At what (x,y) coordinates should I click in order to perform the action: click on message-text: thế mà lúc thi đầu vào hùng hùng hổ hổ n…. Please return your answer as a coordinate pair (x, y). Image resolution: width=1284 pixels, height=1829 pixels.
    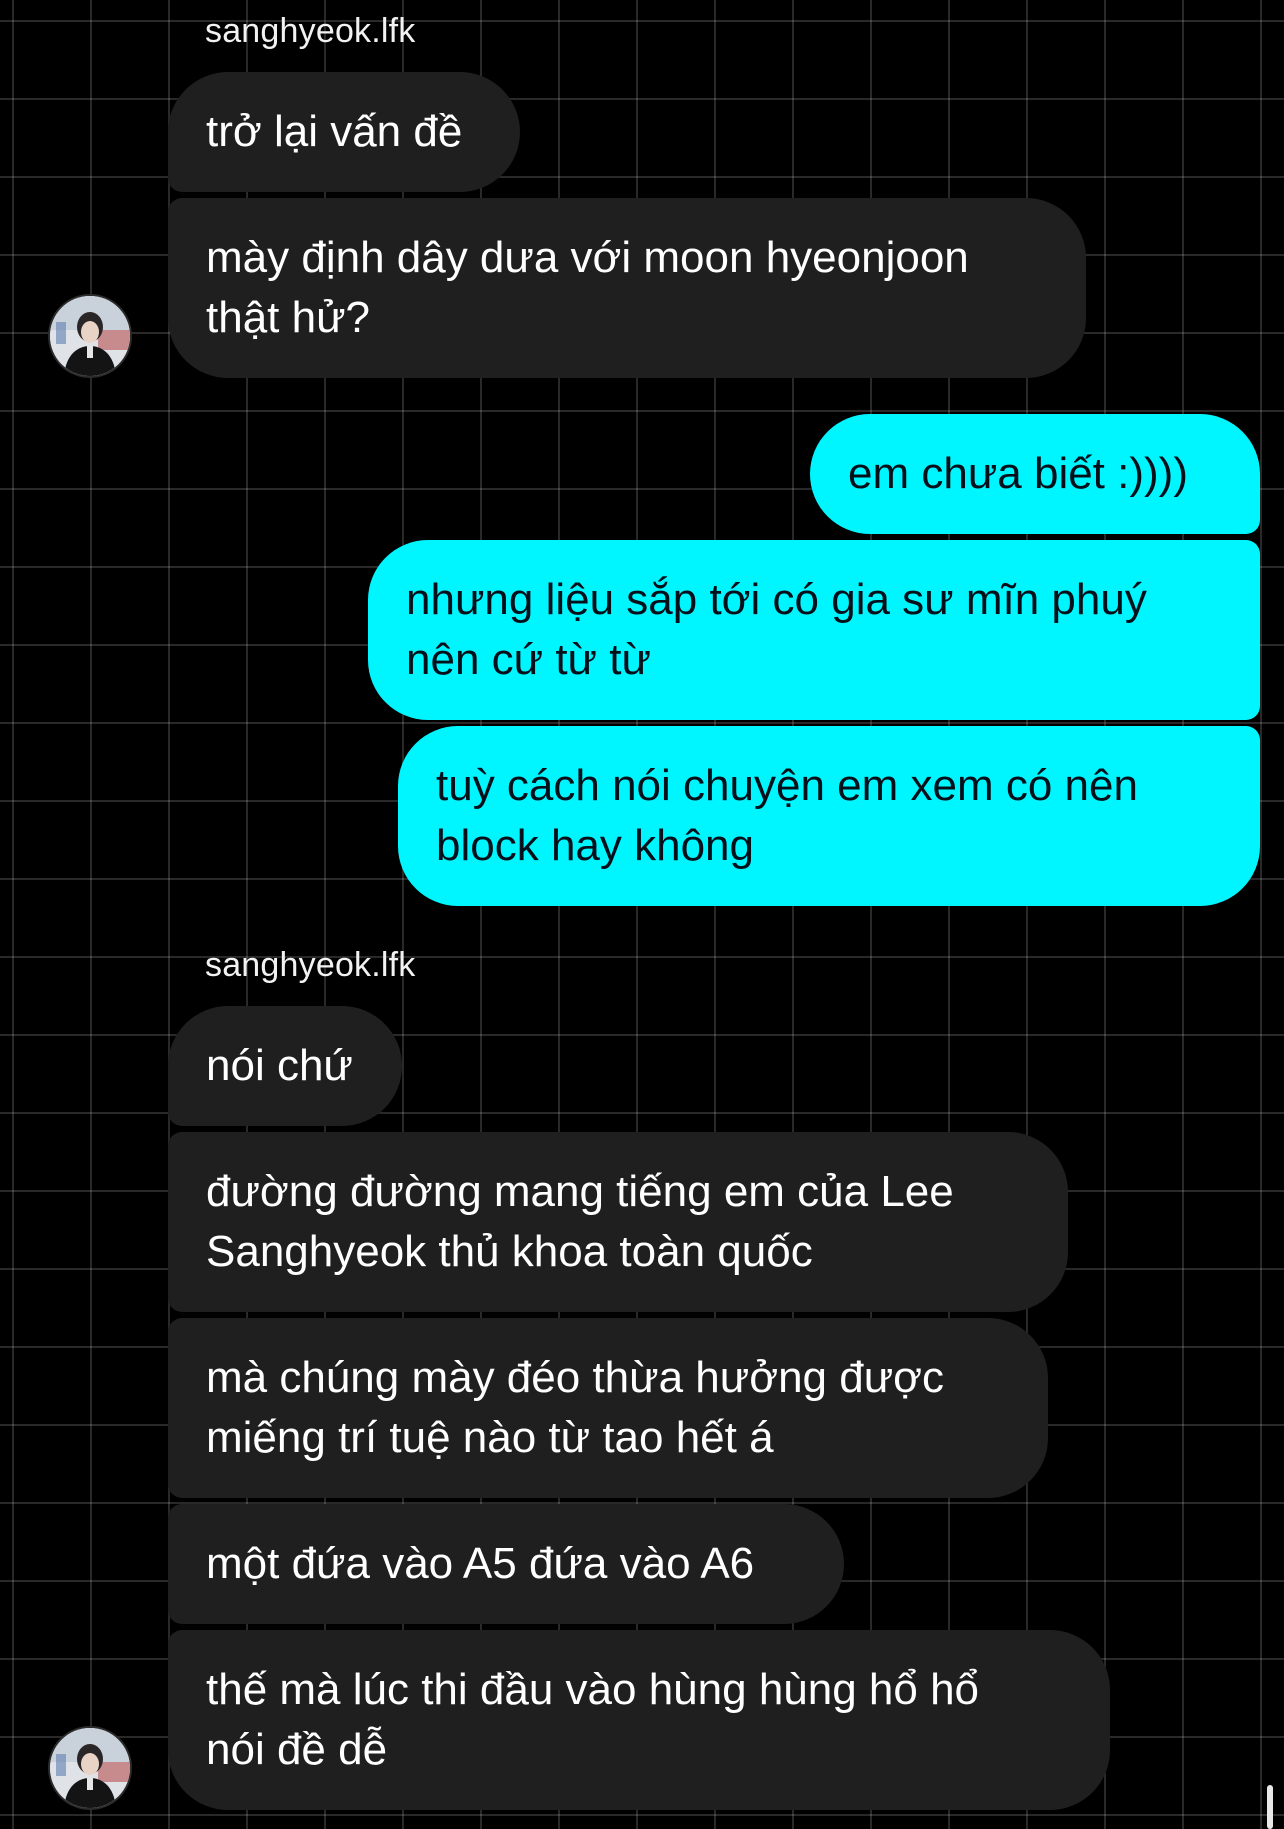
    Looking at the image, I should click on (593, 1719).